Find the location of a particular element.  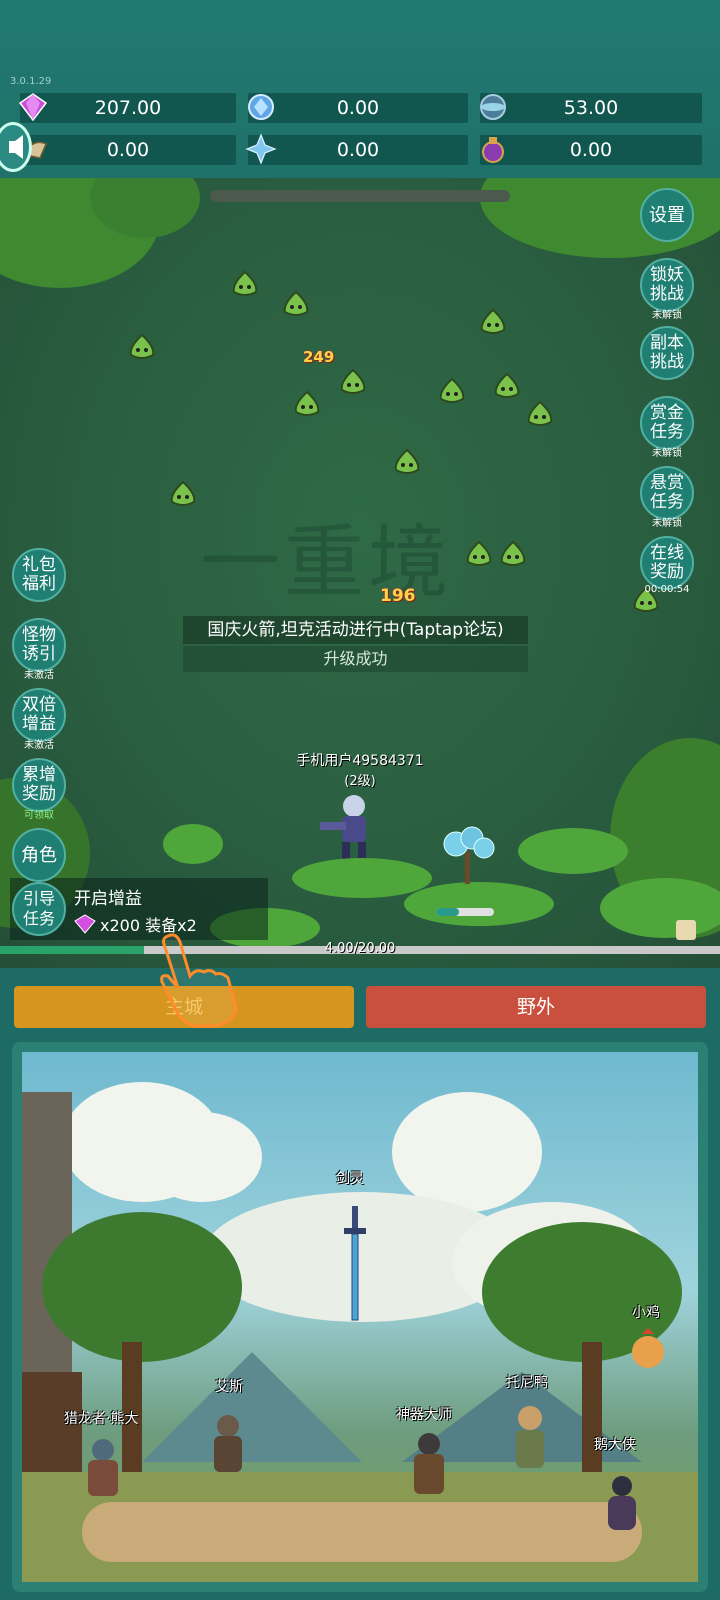

online-reward-timer: 00:00:54 is located at coordinates (667, 589).